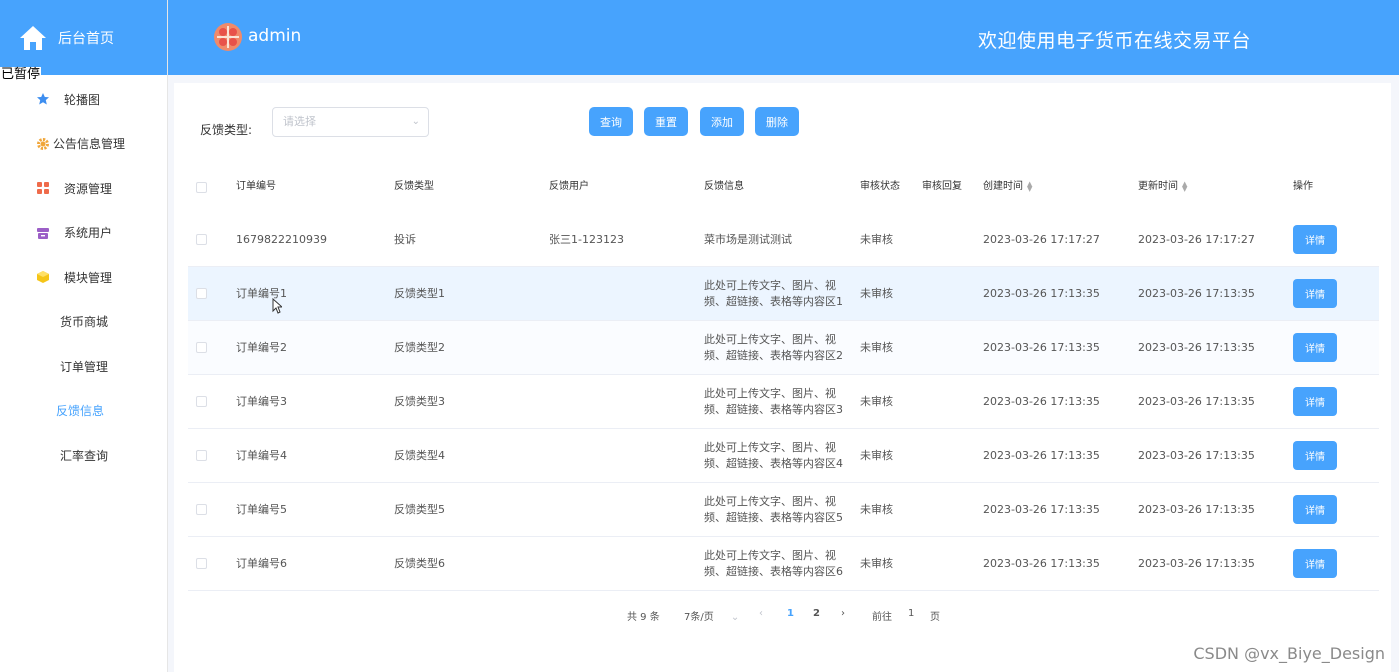 Image resolution: width=1399 pixels, height=672 pixels. Describe the element at coordinates (782, 615) in the screenshot. I see `pagination: 共 9 条 7条/页 ⌄ ‹ 1 2 › 前往 1 页` at that location.